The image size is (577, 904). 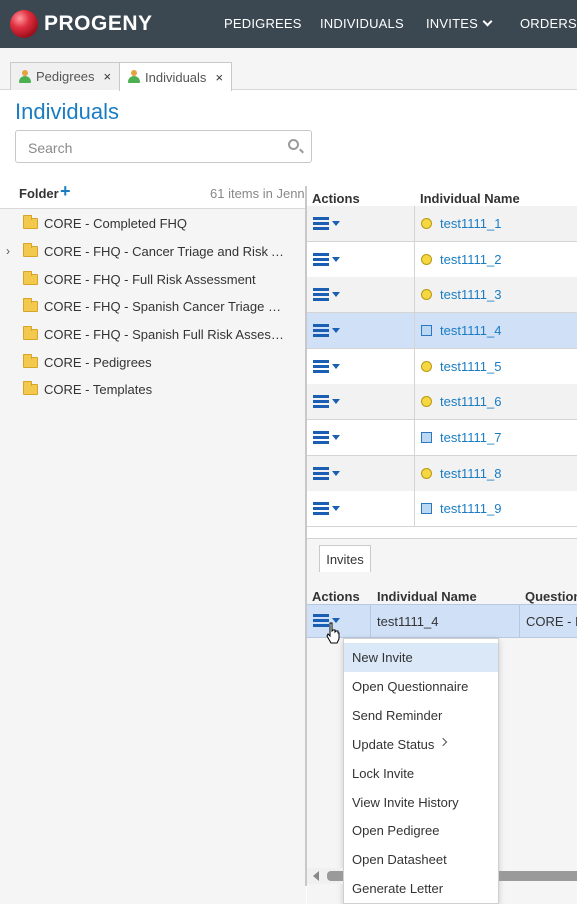 What do you see at coordinates (263, 23) in the screenshot?
I see `nav-pedigrees: PEDIGREES` at bounding box center [263, 23].